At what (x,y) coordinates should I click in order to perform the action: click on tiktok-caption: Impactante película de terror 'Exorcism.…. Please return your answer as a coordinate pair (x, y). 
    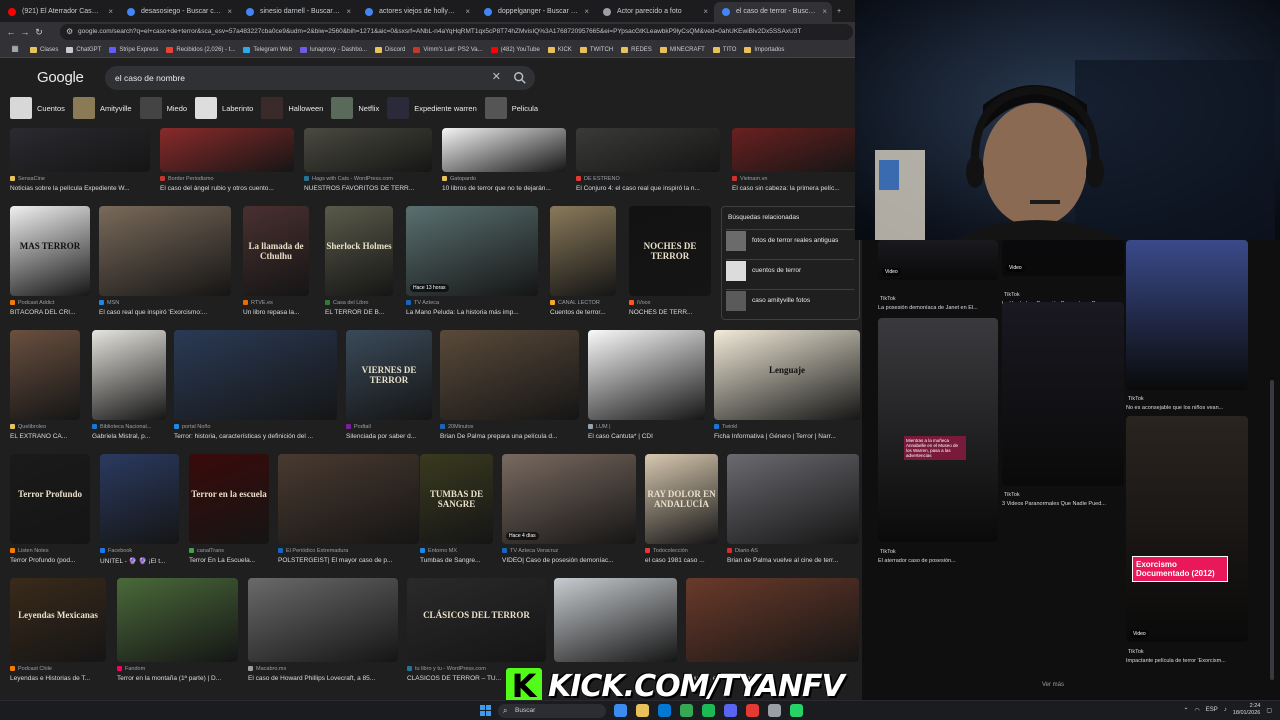
    Looking at the image, I should click on (1189, 661).